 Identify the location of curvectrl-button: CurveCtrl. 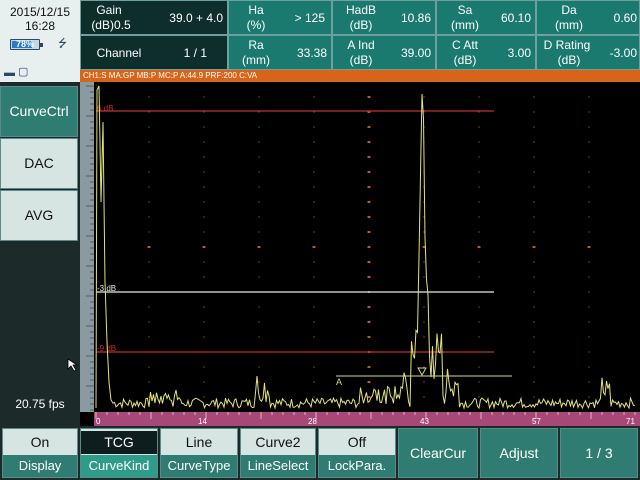
(39, 111).